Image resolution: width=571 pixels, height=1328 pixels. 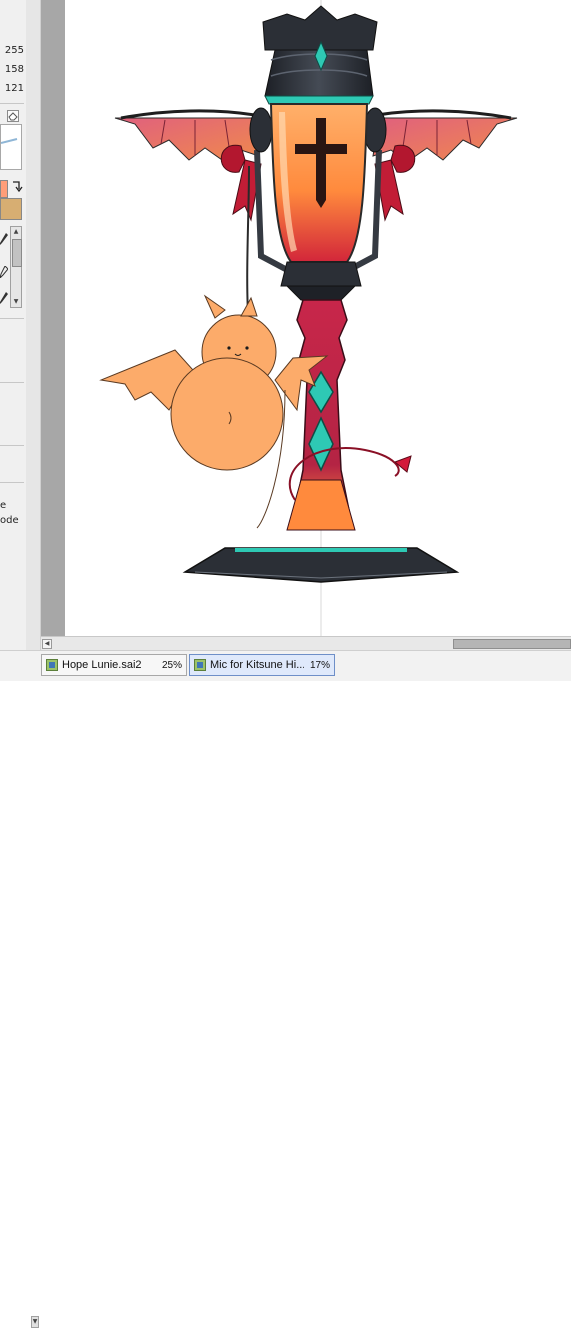 I want to click on bat-creature-mascot, so click(x=214, y=411).